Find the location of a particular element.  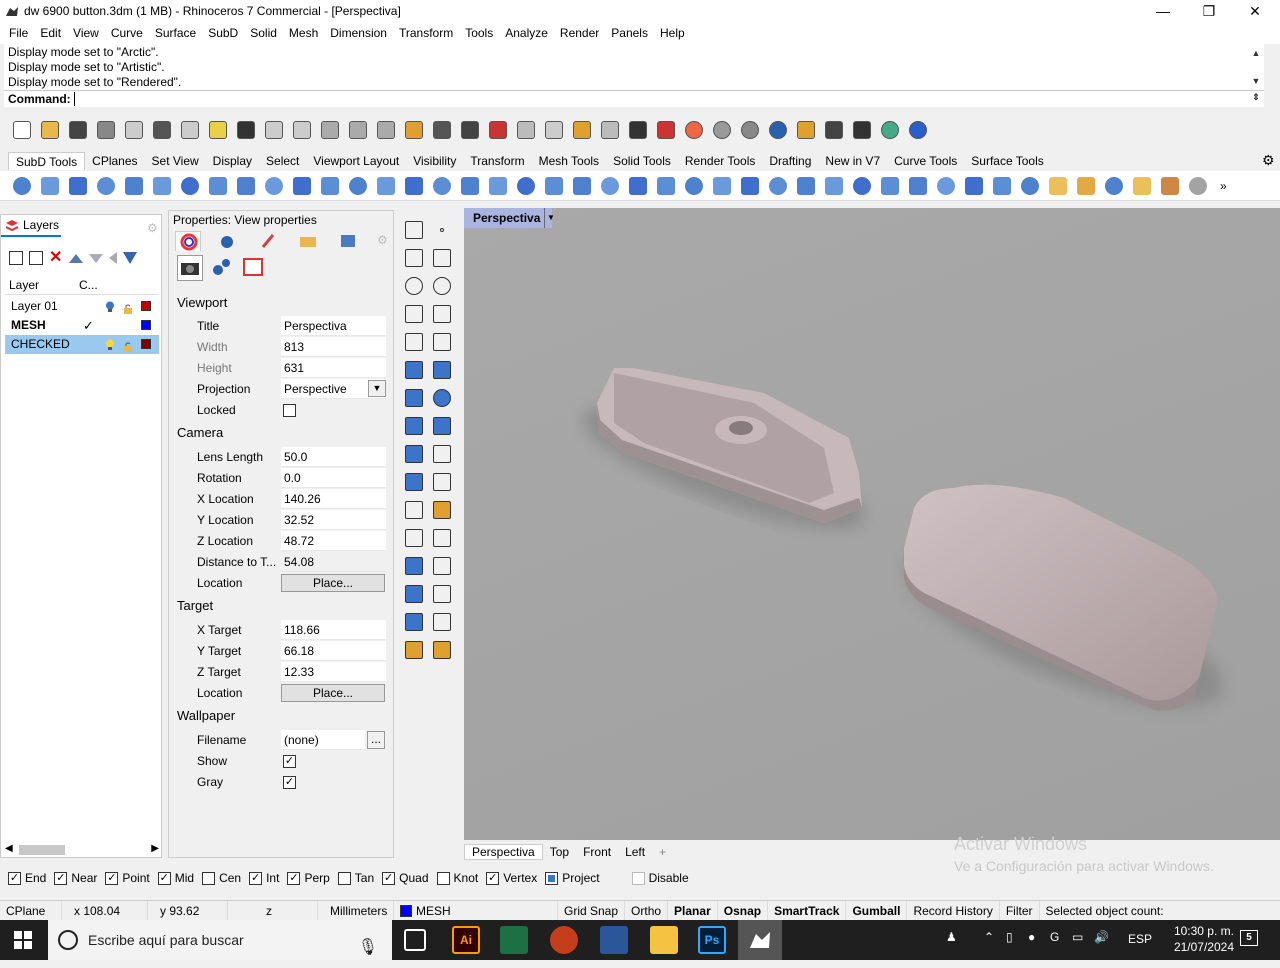

subd-tool-39-icon is located at coordinates (1086, 186).